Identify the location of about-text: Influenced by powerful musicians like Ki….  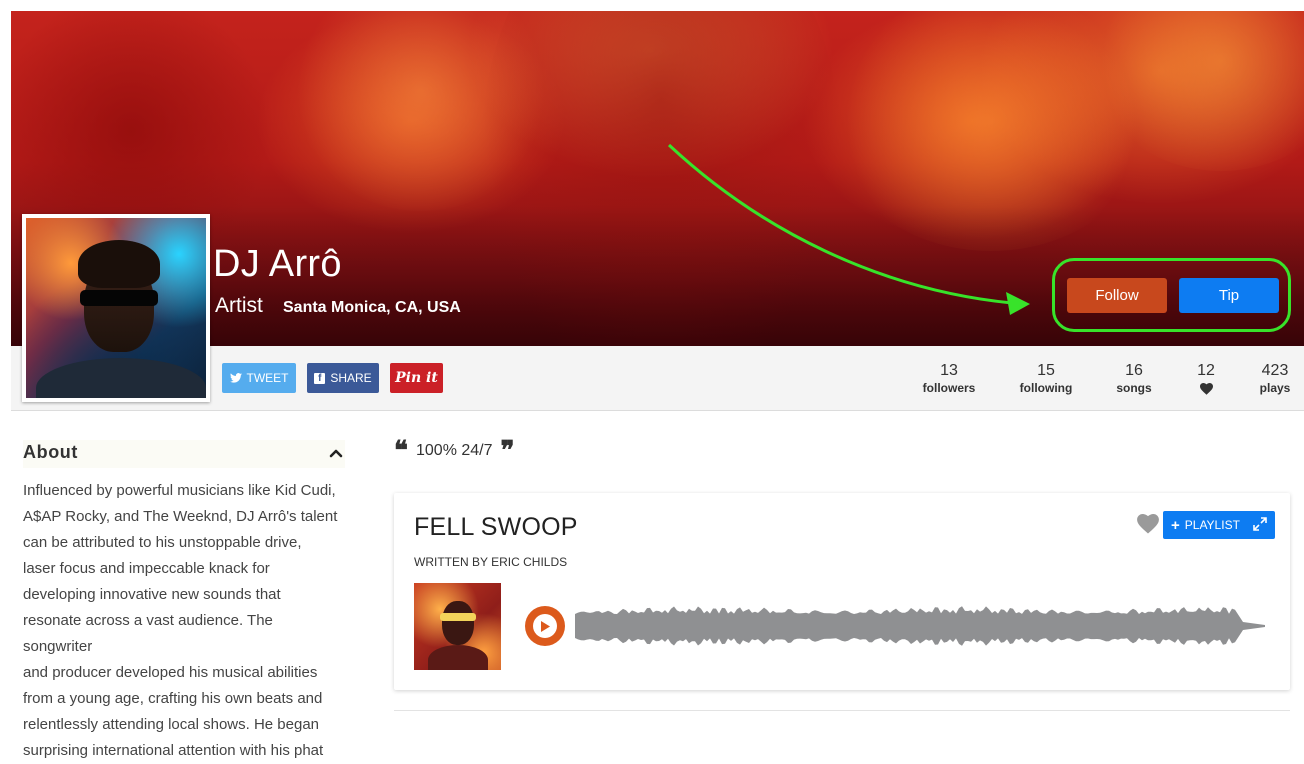
(184, 621).